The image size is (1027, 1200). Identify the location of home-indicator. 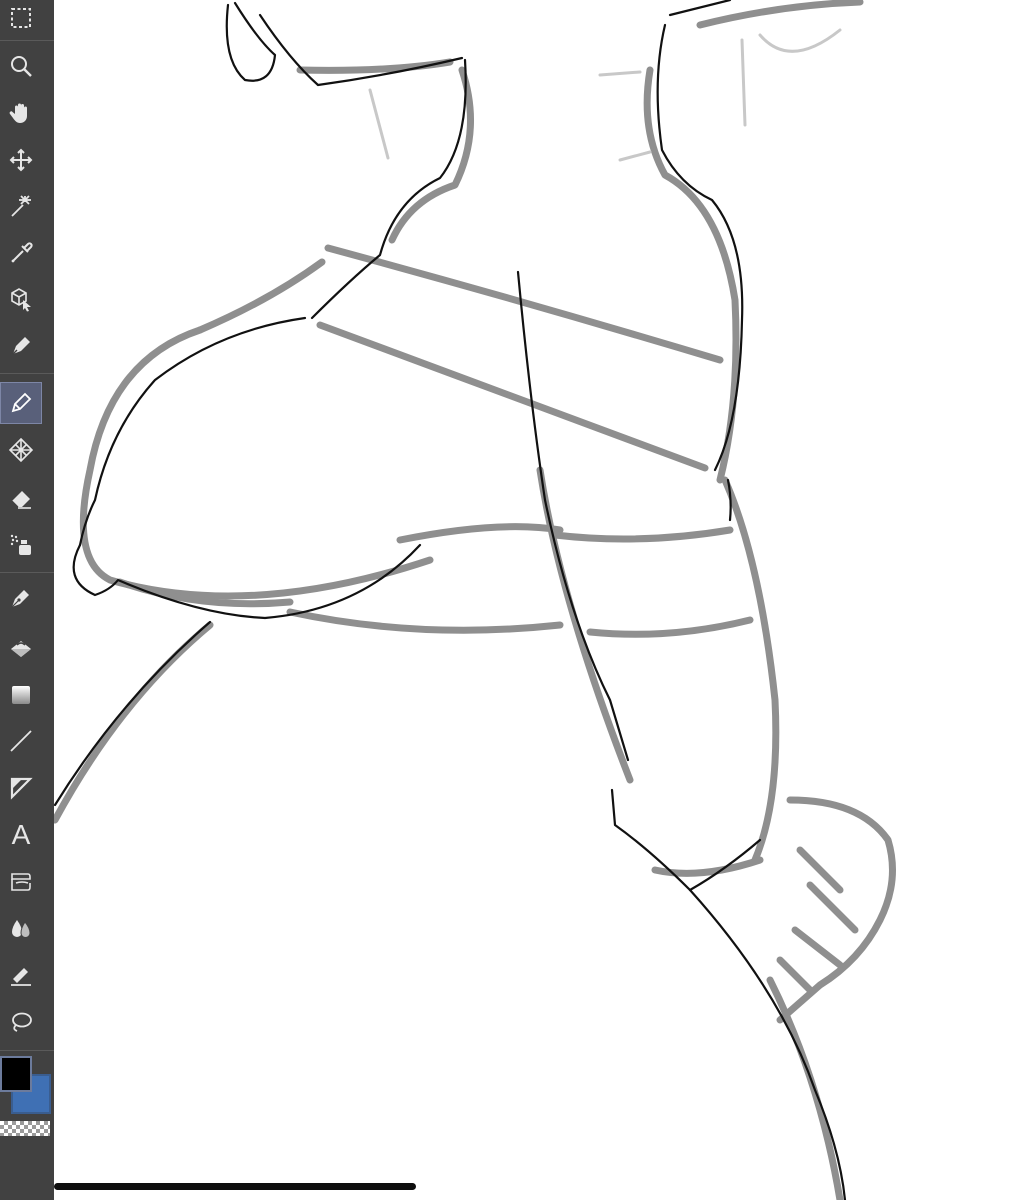
(235, 1186).